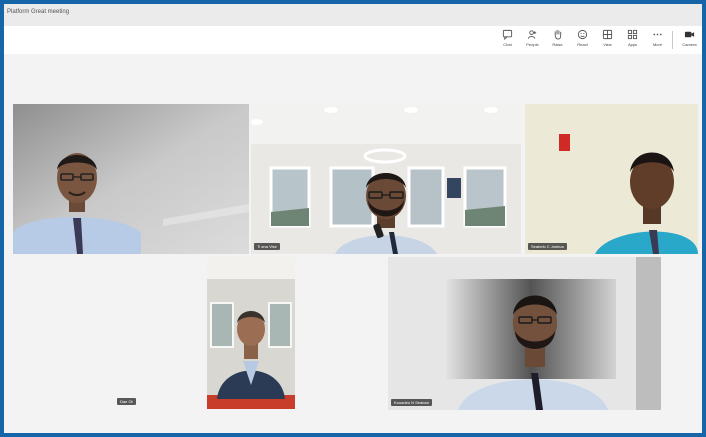 The image size is (706, 437). I want to click on raise-hand-button: Raise, so click(557, 38).